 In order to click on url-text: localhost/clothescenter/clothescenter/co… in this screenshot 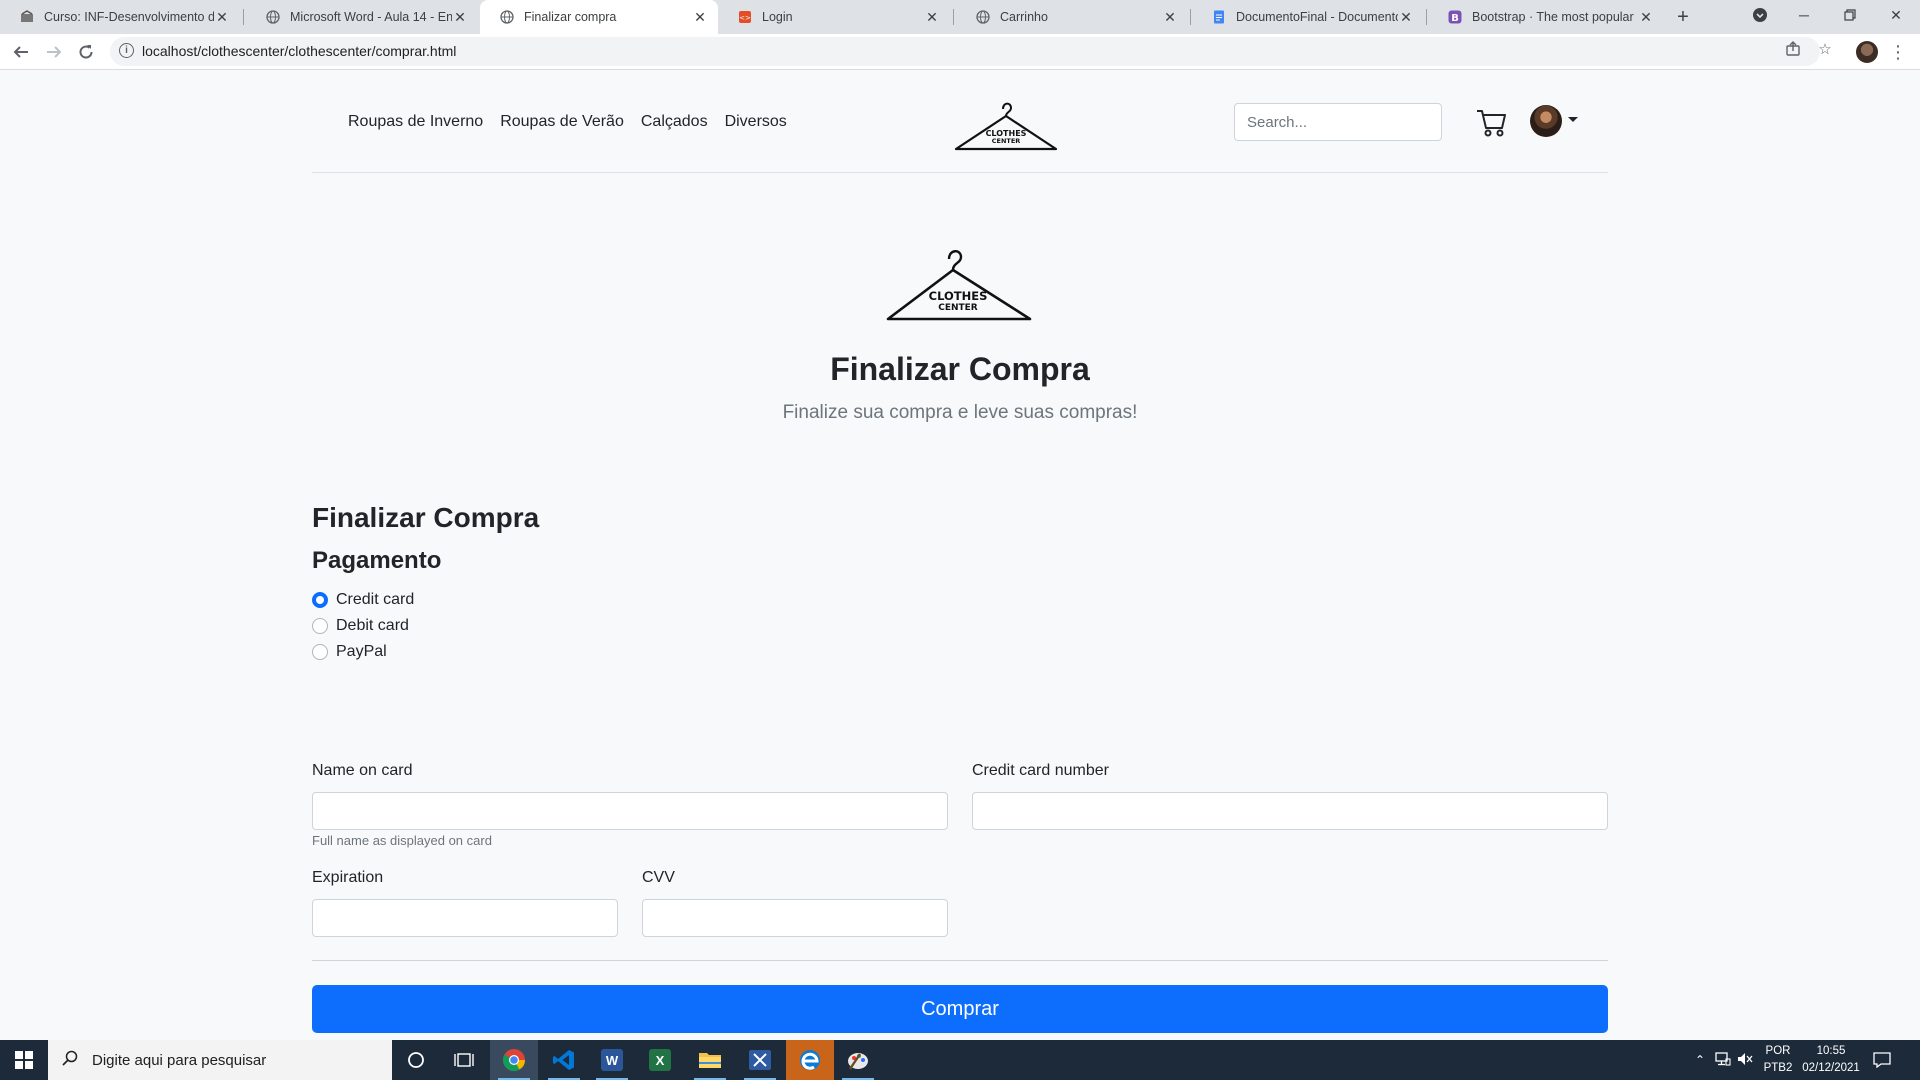, I will do `click(299, 51)`.